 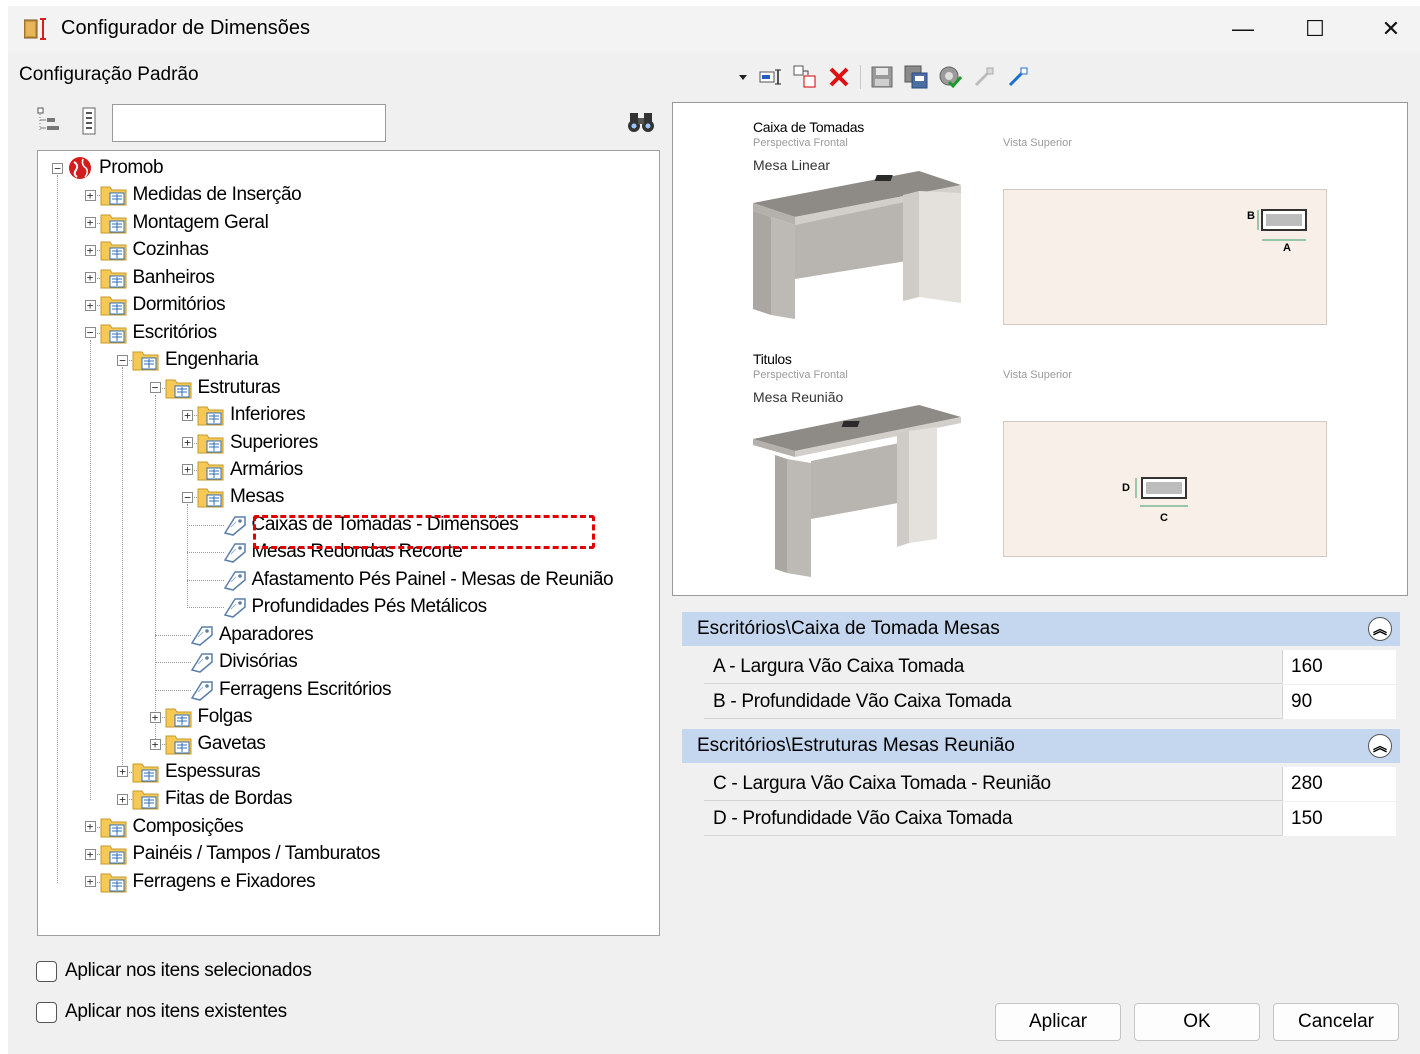 I want to click on apply-existing-checkbox, so click(x=46, y=1012).